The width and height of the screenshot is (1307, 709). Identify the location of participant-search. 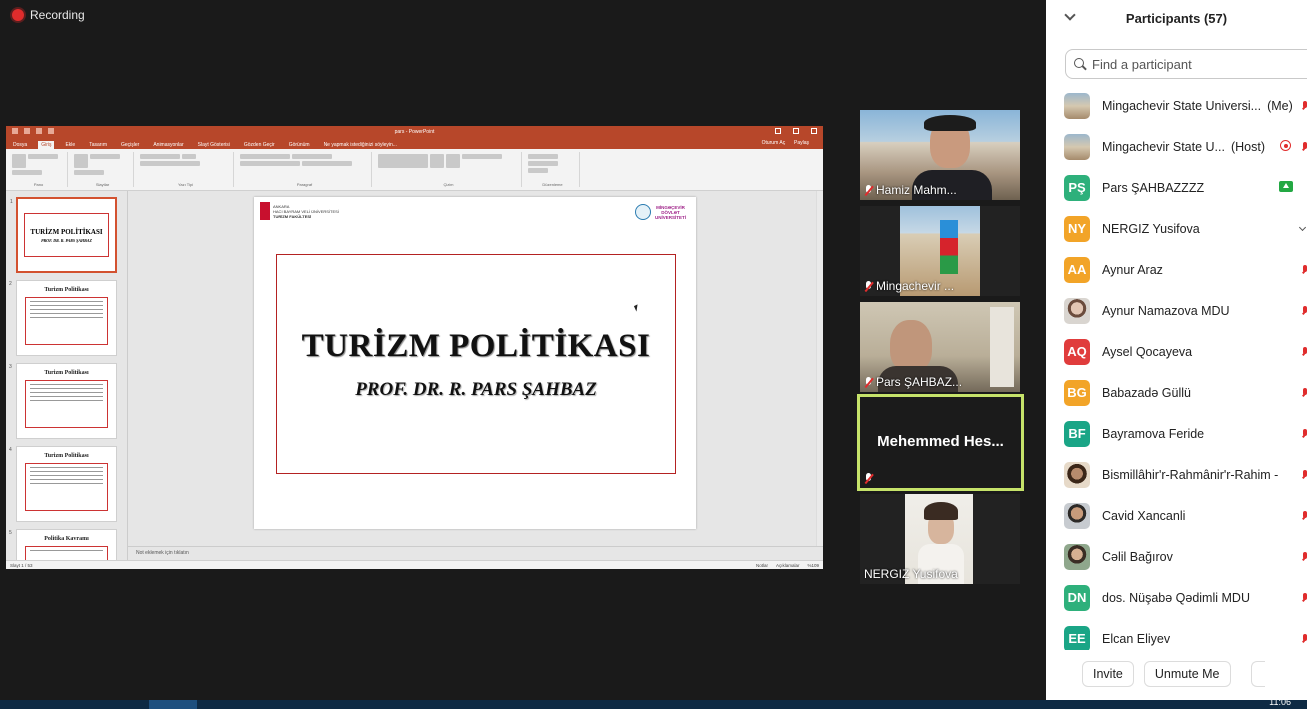
(1186, 64).